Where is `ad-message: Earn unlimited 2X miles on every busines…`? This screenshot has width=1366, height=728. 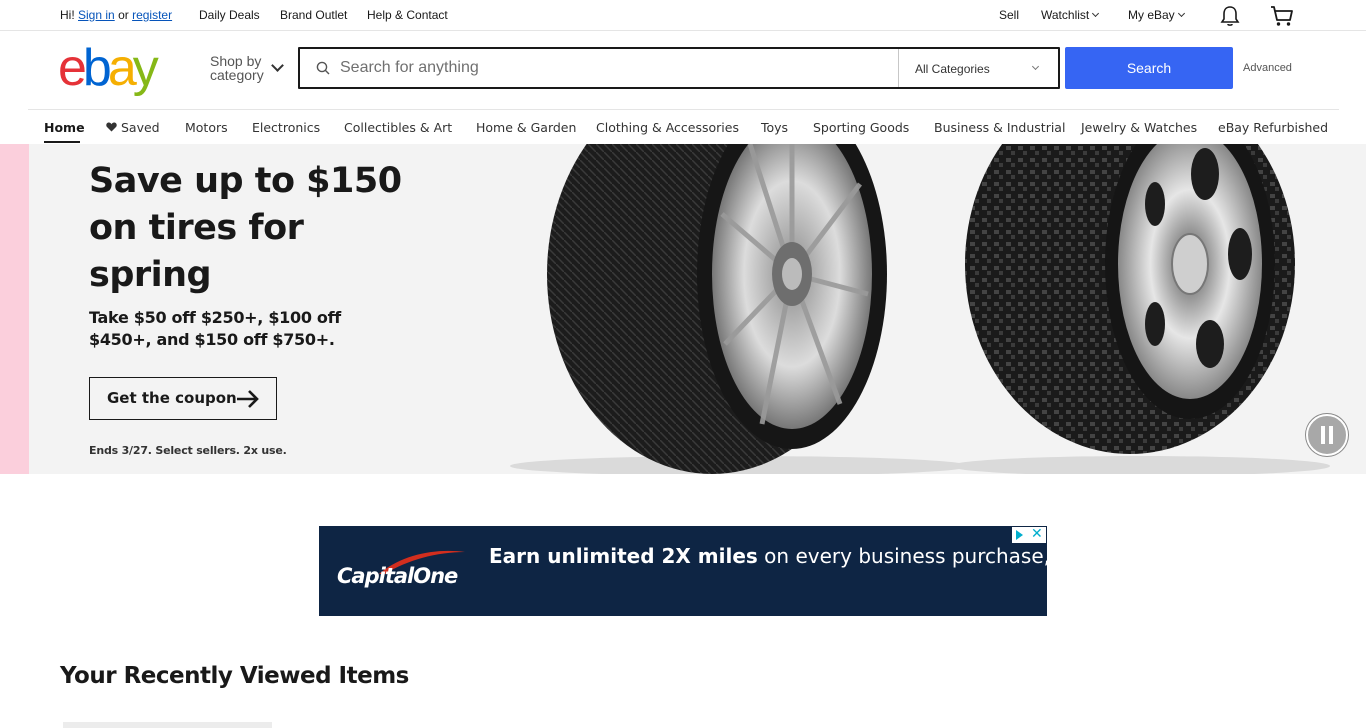
ad-message: Earn unlimited 2X miles on every busines… is located at coordinates (768, 556).